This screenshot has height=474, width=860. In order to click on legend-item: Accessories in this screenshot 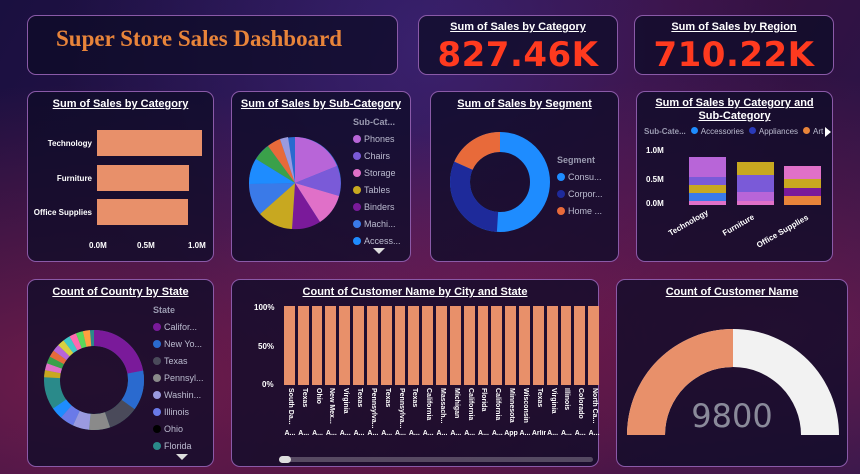, I will do `click(717, 131)`.